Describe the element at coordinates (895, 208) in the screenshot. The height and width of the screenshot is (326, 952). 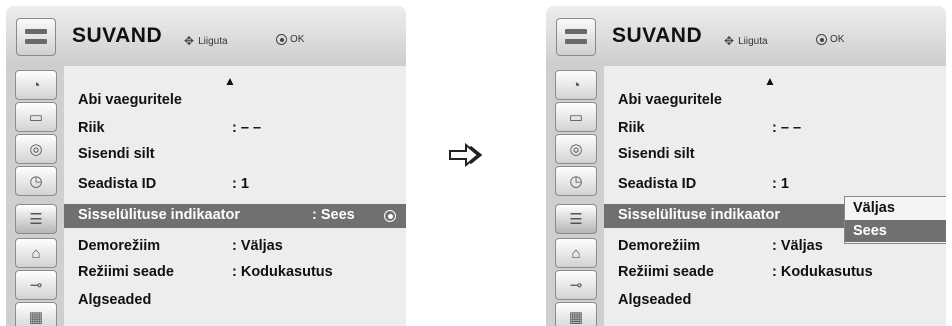
I see `dropdown-option-valjas: Väljas` at that location.